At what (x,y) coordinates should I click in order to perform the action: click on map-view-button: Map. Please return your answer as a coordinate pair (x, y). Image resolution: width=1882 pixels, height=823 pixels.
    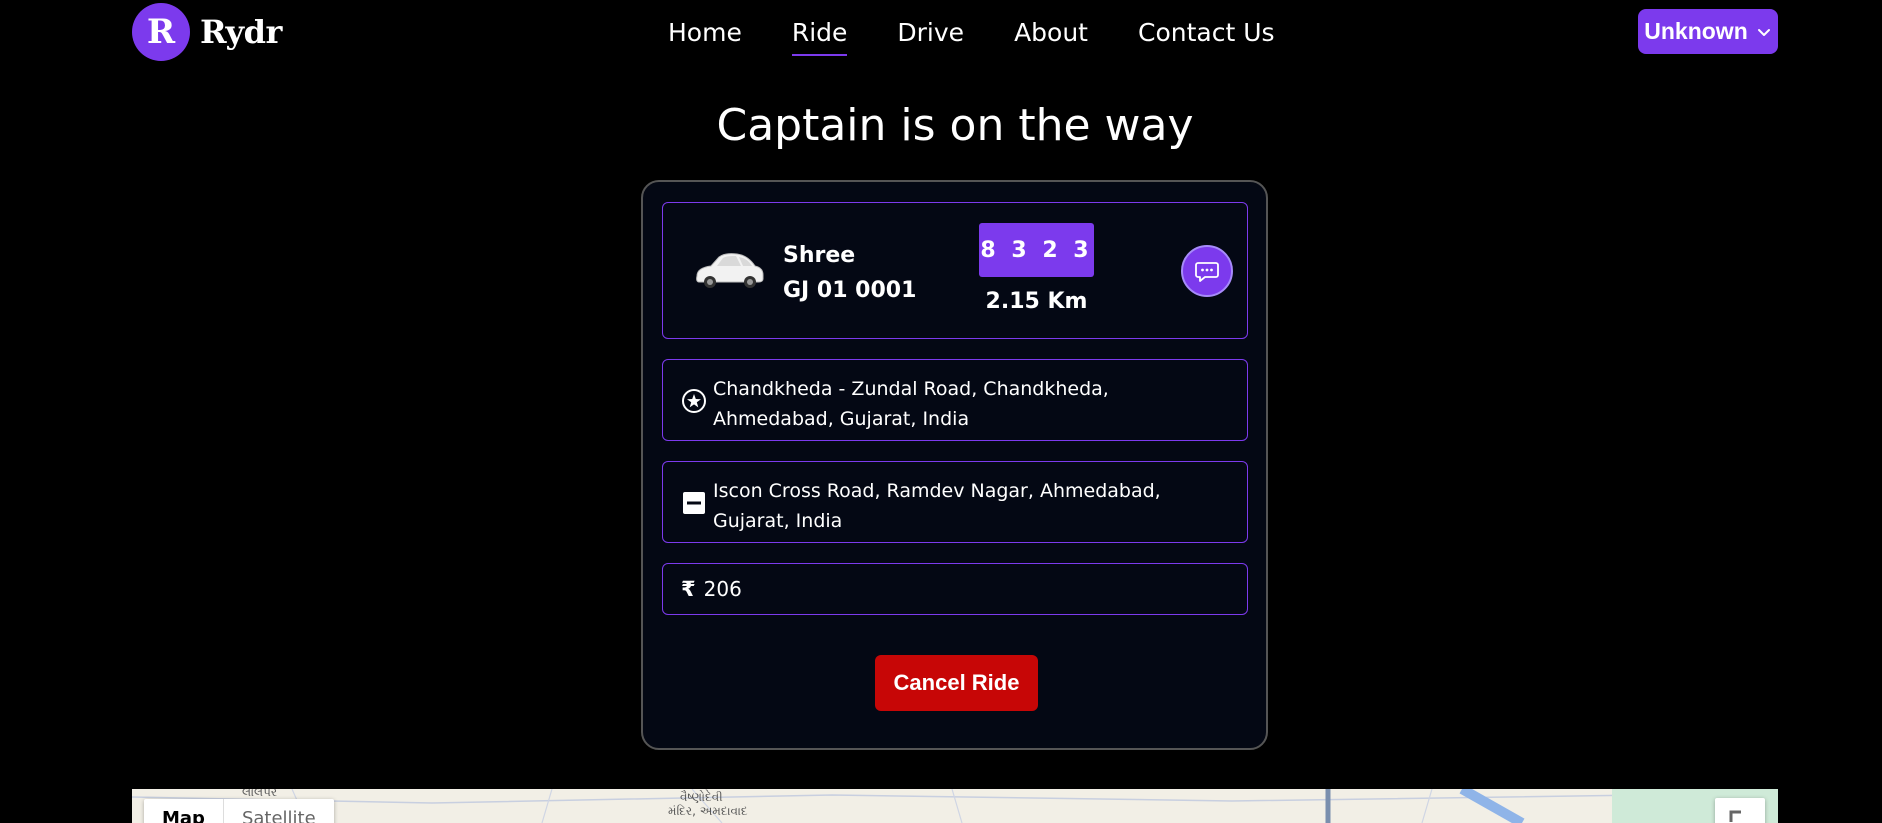
    Looking at the image, I should click on (184, 811).